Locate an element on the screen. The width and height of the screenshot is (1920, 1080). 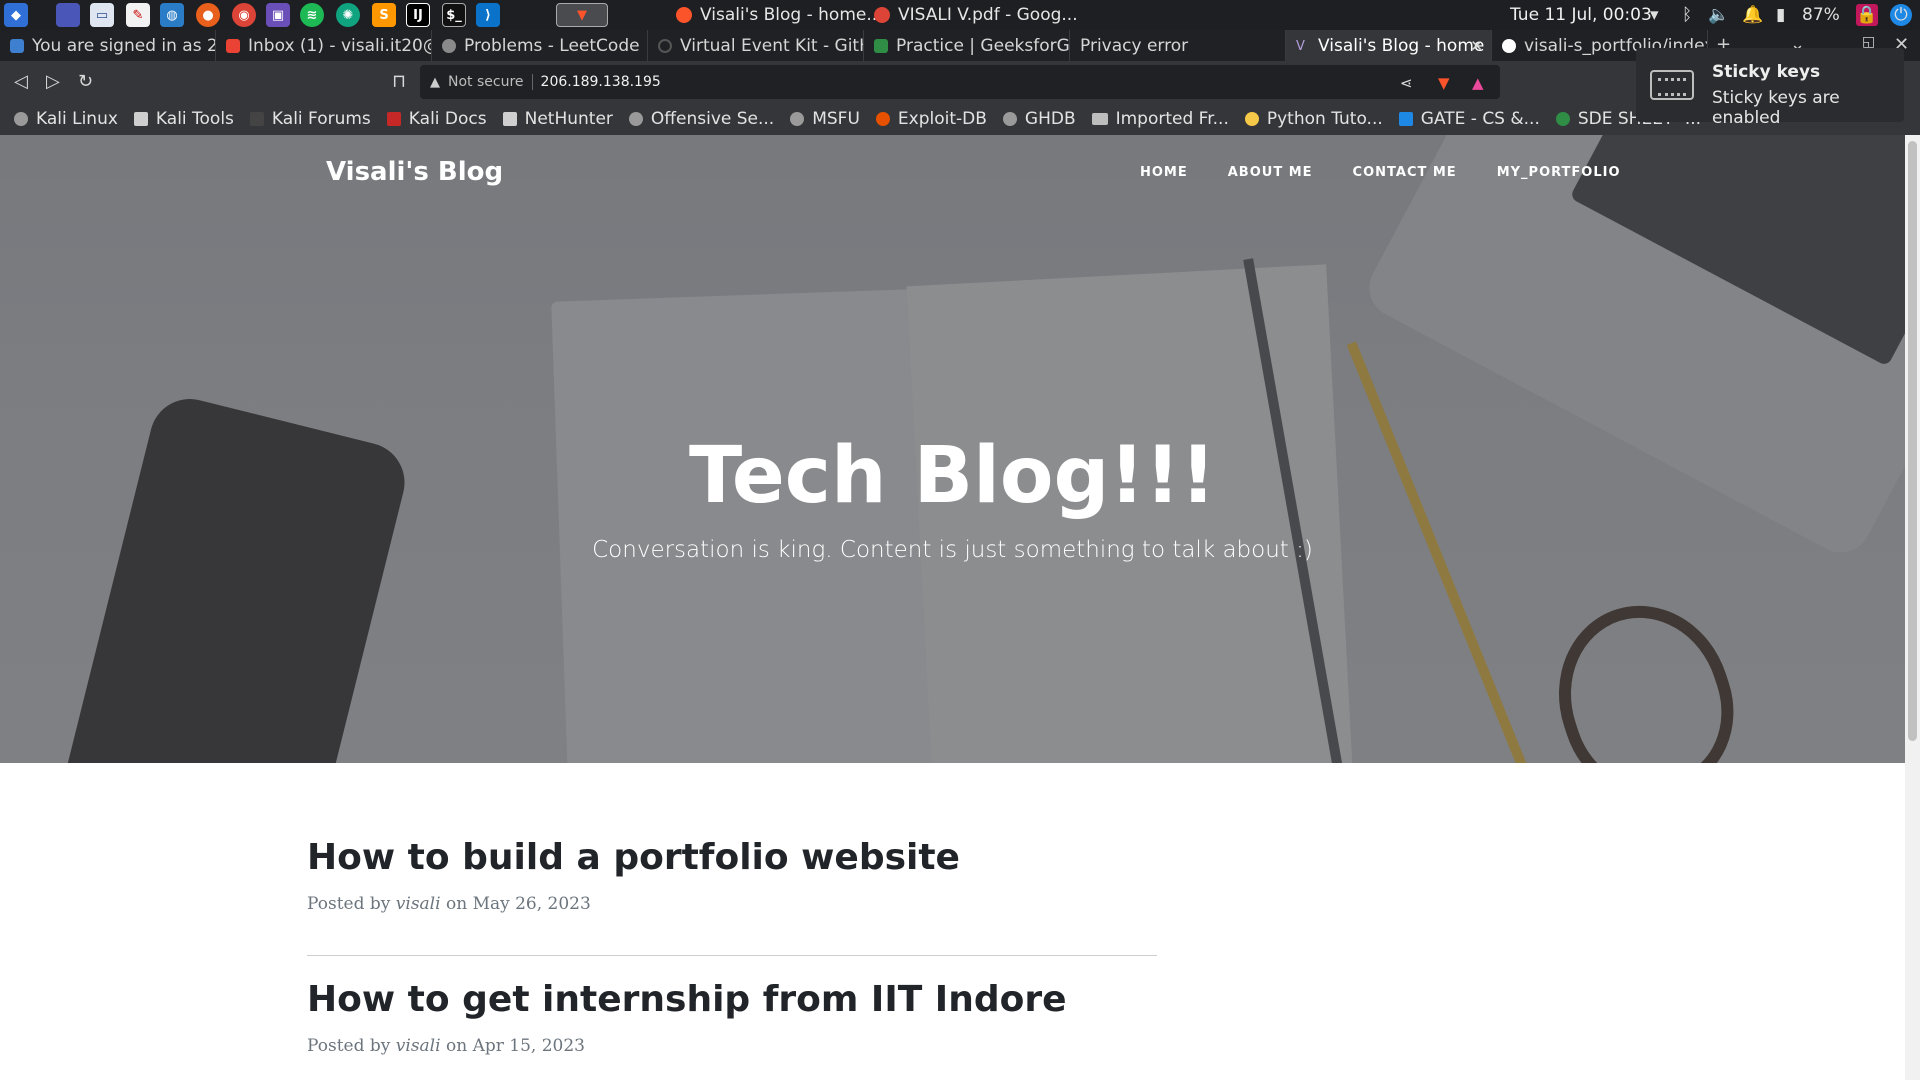
post-date: Apr 15, 2023 is located at coordinates (528, 1046).